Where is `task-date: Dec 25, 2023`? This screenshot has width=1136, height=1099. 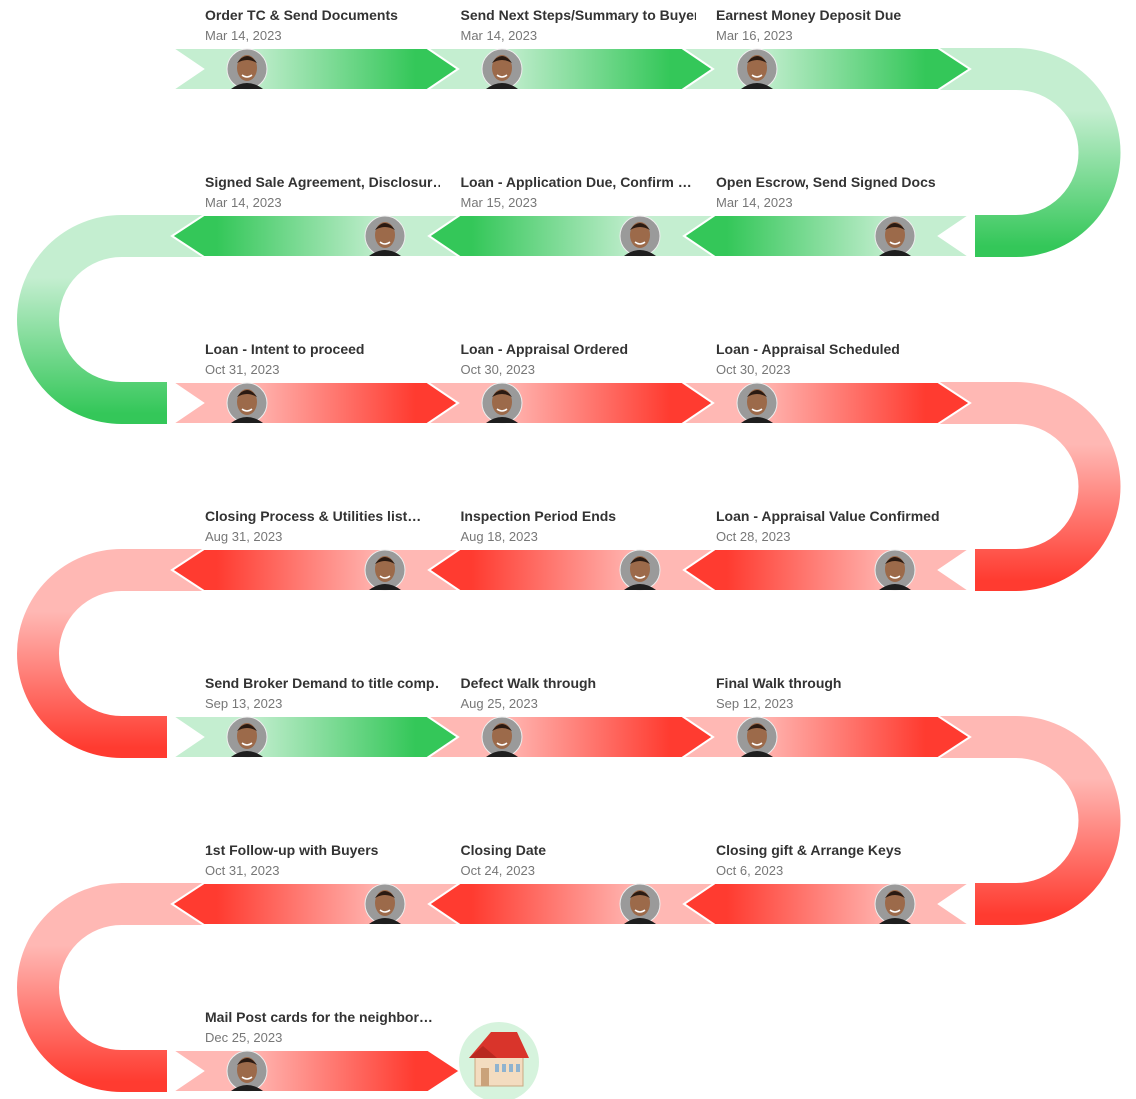
task-date: Dec 25, 2023 is located at coordinates (244, 1037).